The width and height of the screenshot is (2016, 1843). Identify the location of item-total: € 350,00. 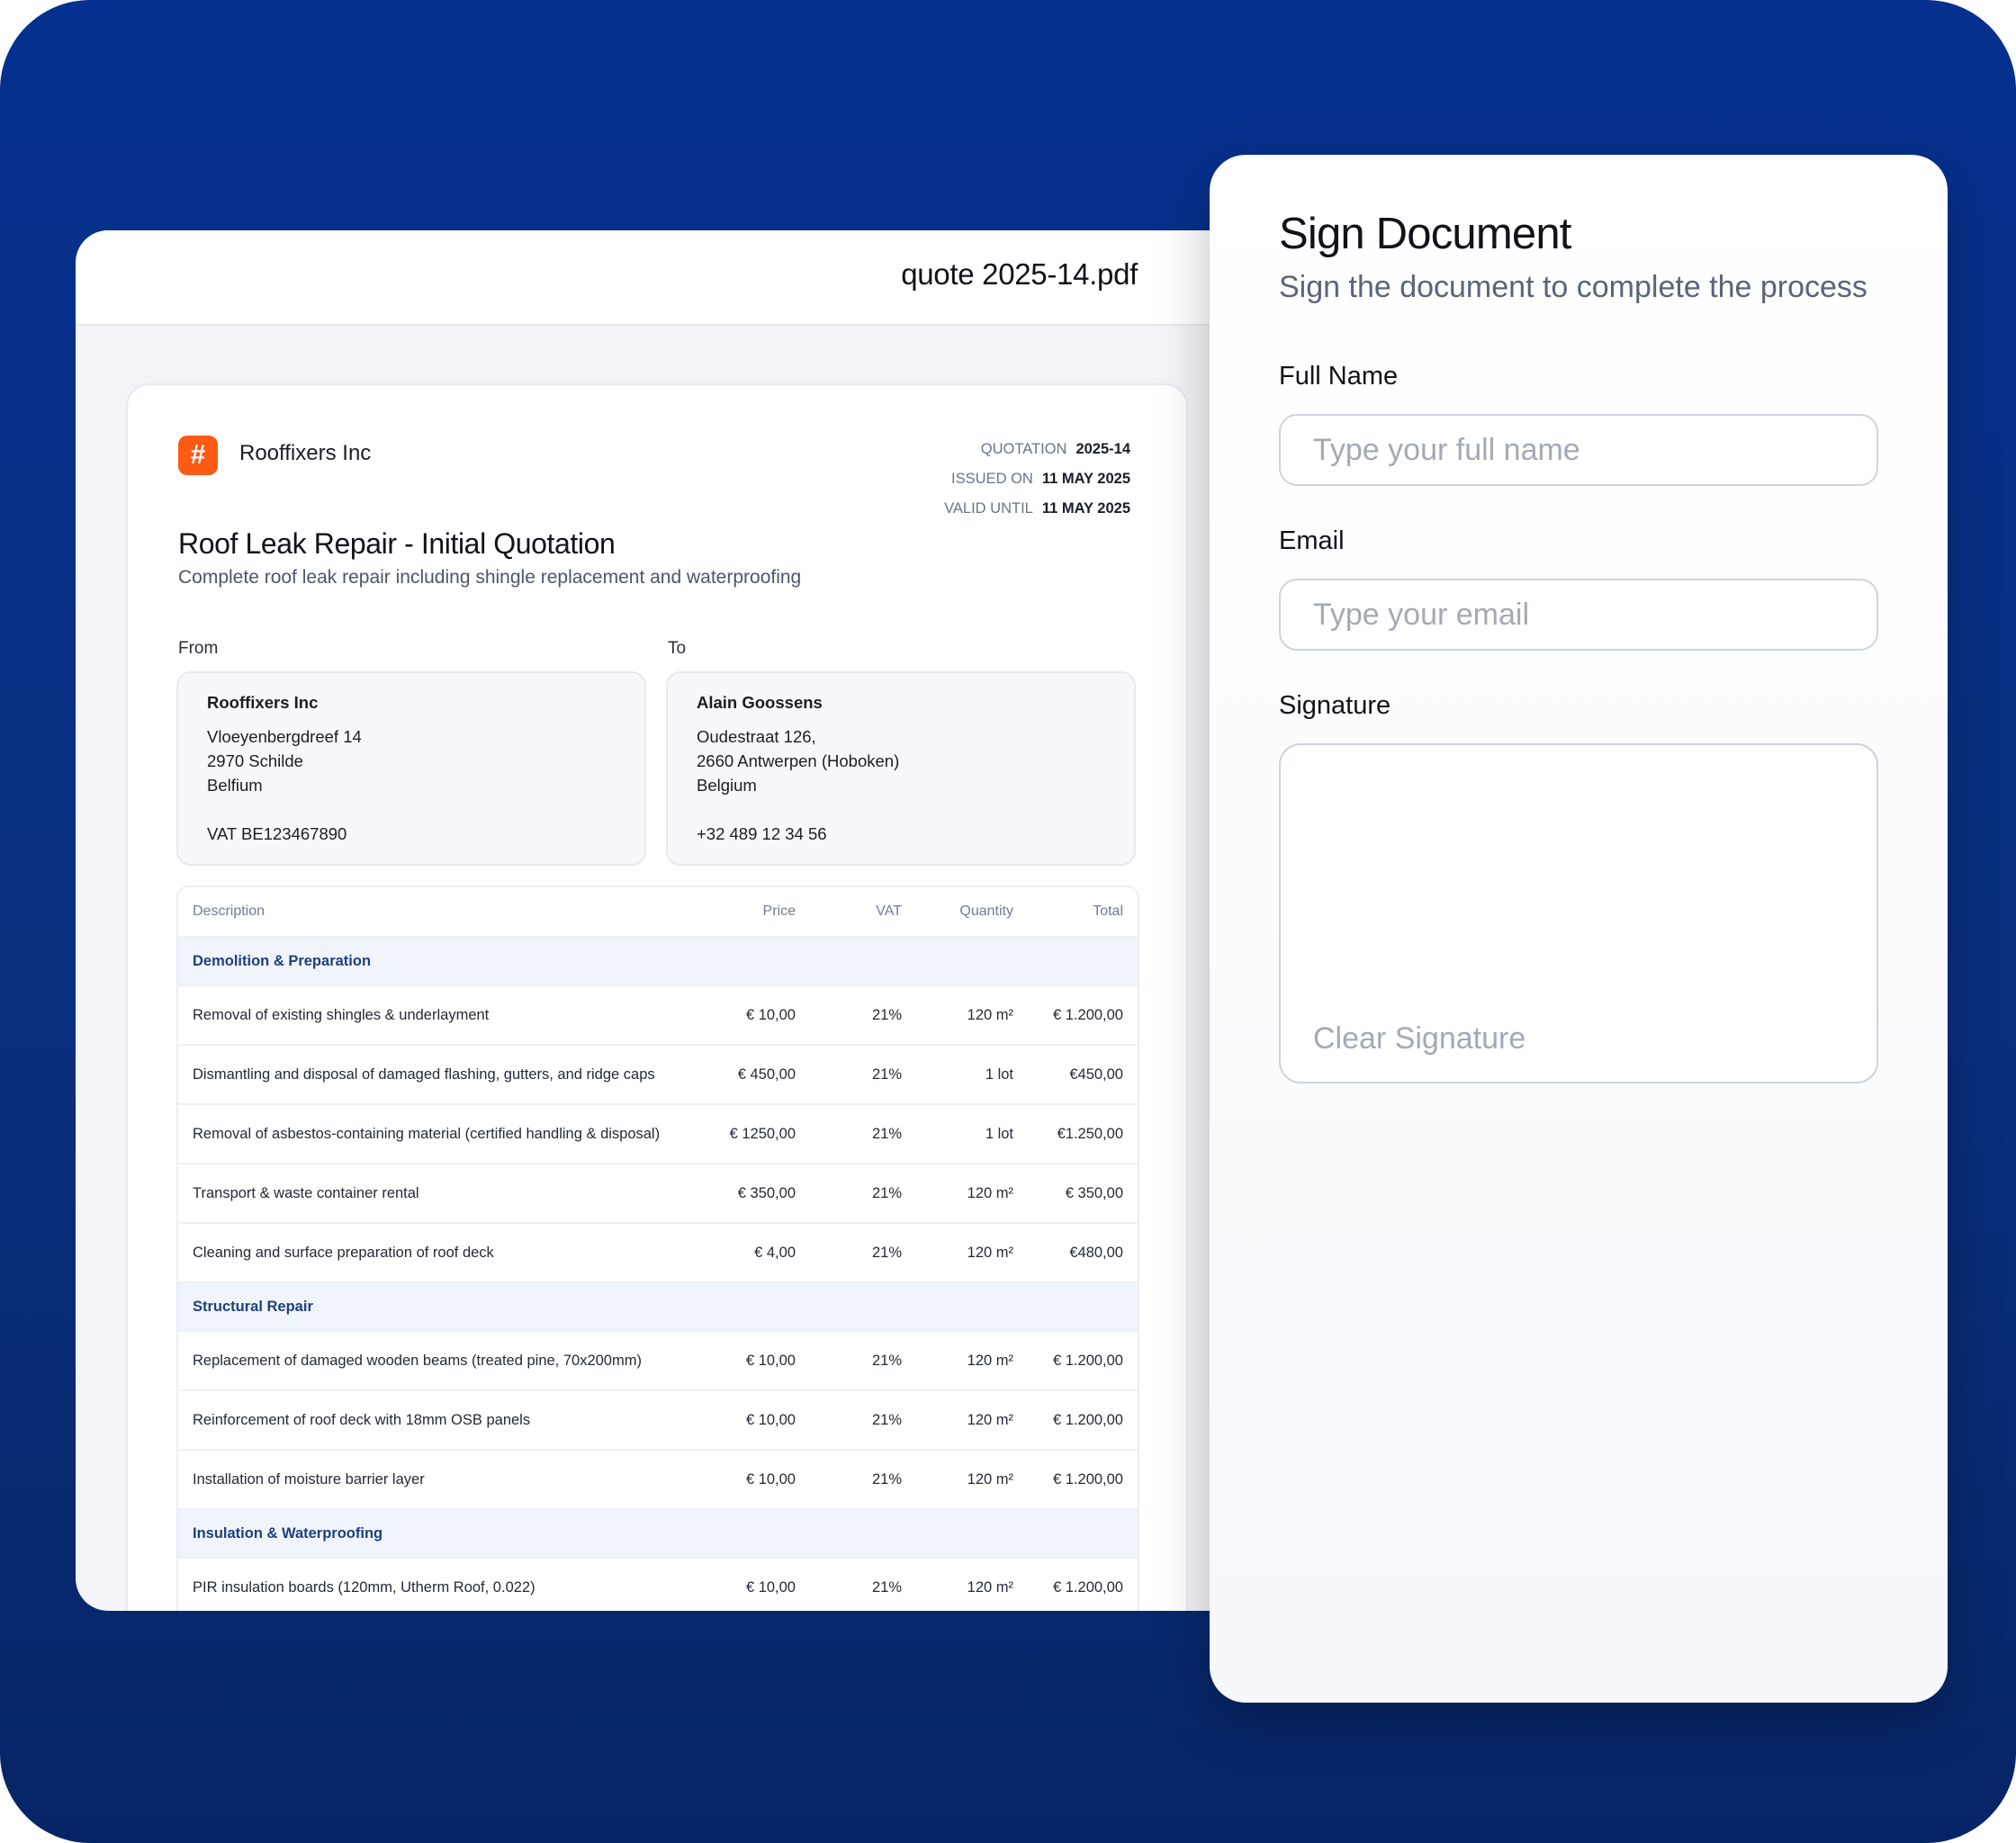
(1094, 1192).